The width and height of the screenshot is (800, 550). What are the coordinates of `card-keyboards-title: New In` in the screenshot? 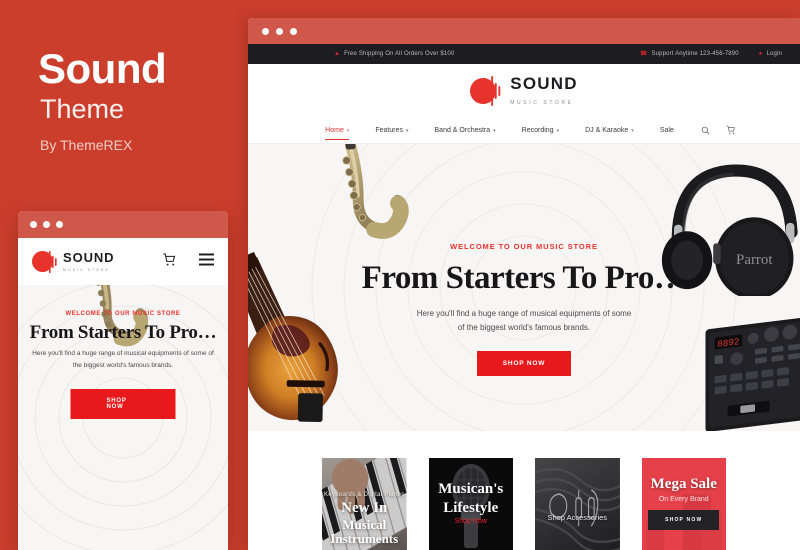 It's located at (364, 507).